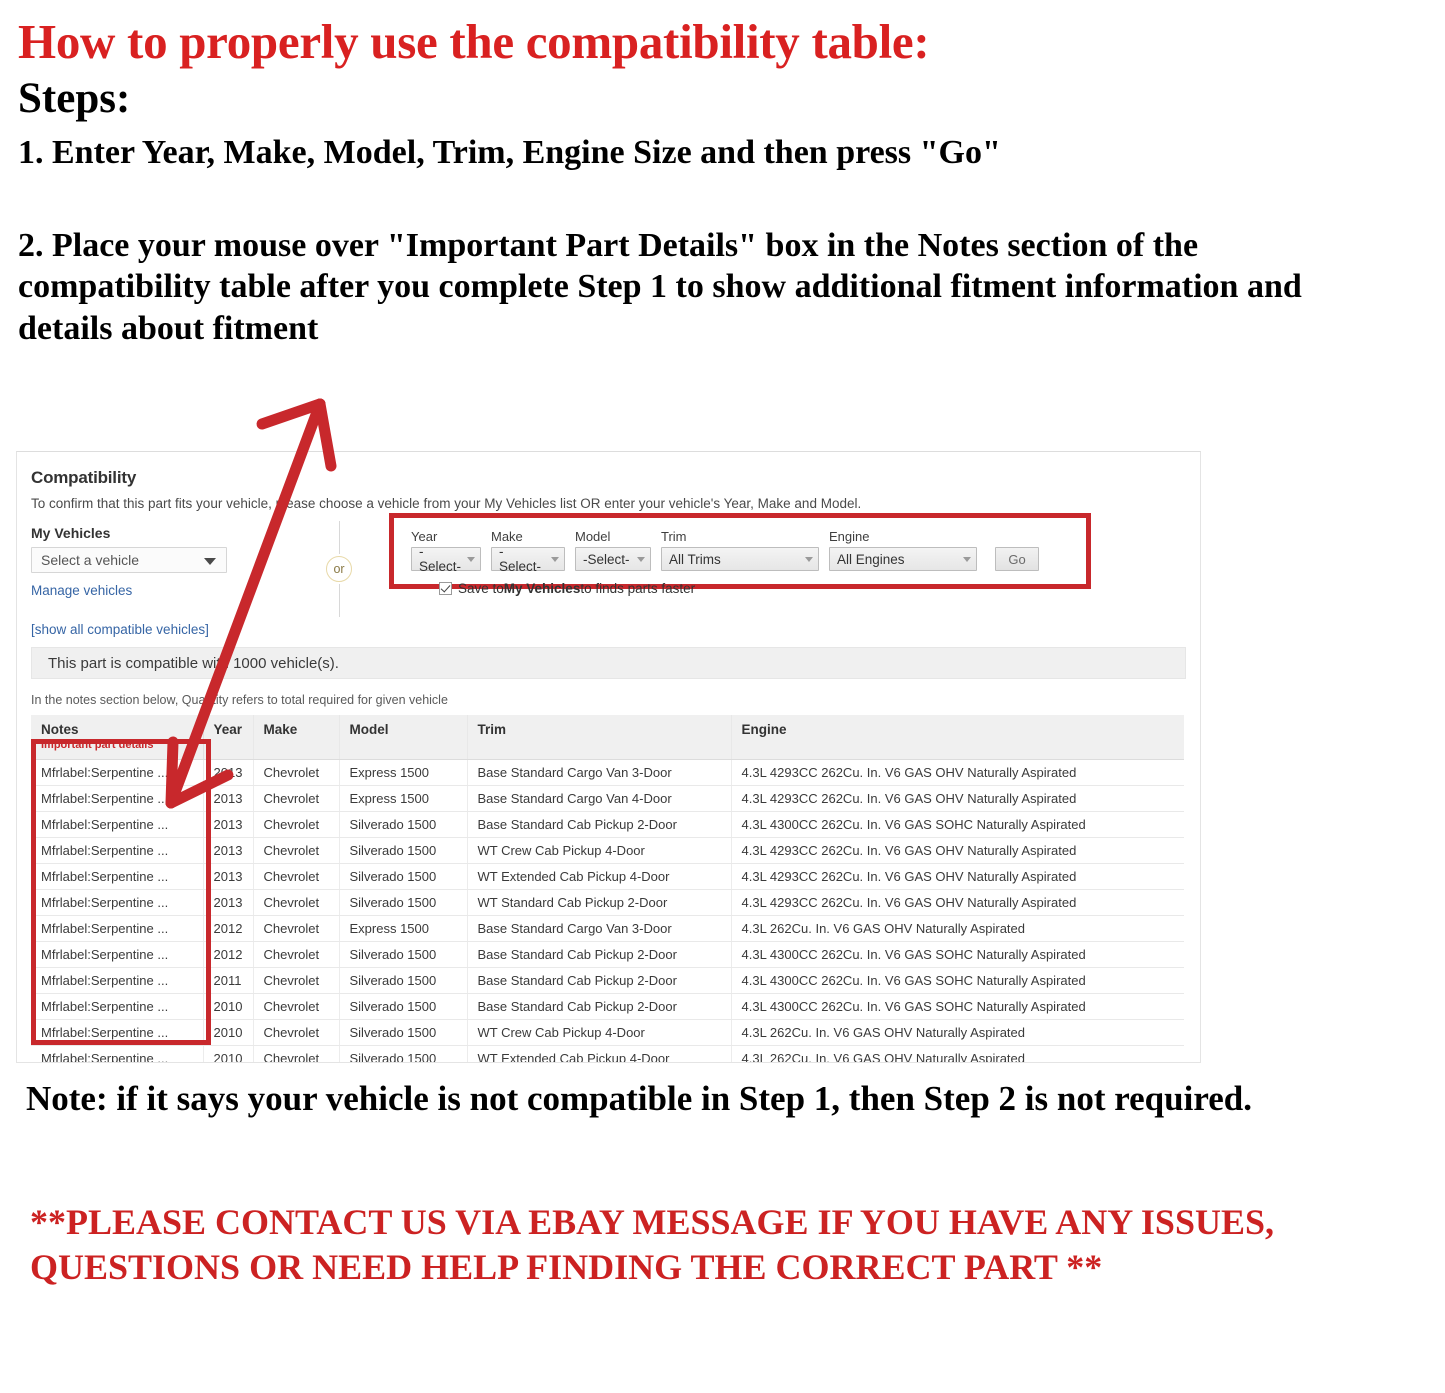 This screenshot has height=1393, width=1445. I want to click on column-header-year: Year, so click(228, 737).